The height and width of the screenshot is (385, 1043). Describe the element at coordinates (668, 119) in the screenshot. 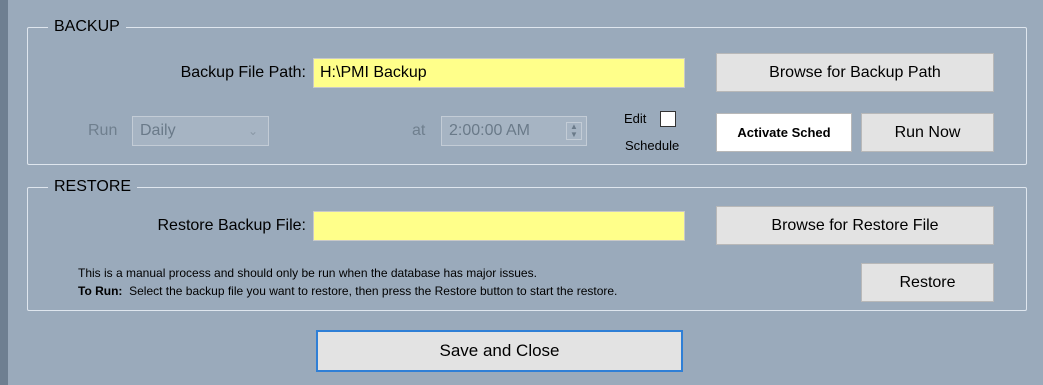

I see `edit-schedule-checkbox` at that location.